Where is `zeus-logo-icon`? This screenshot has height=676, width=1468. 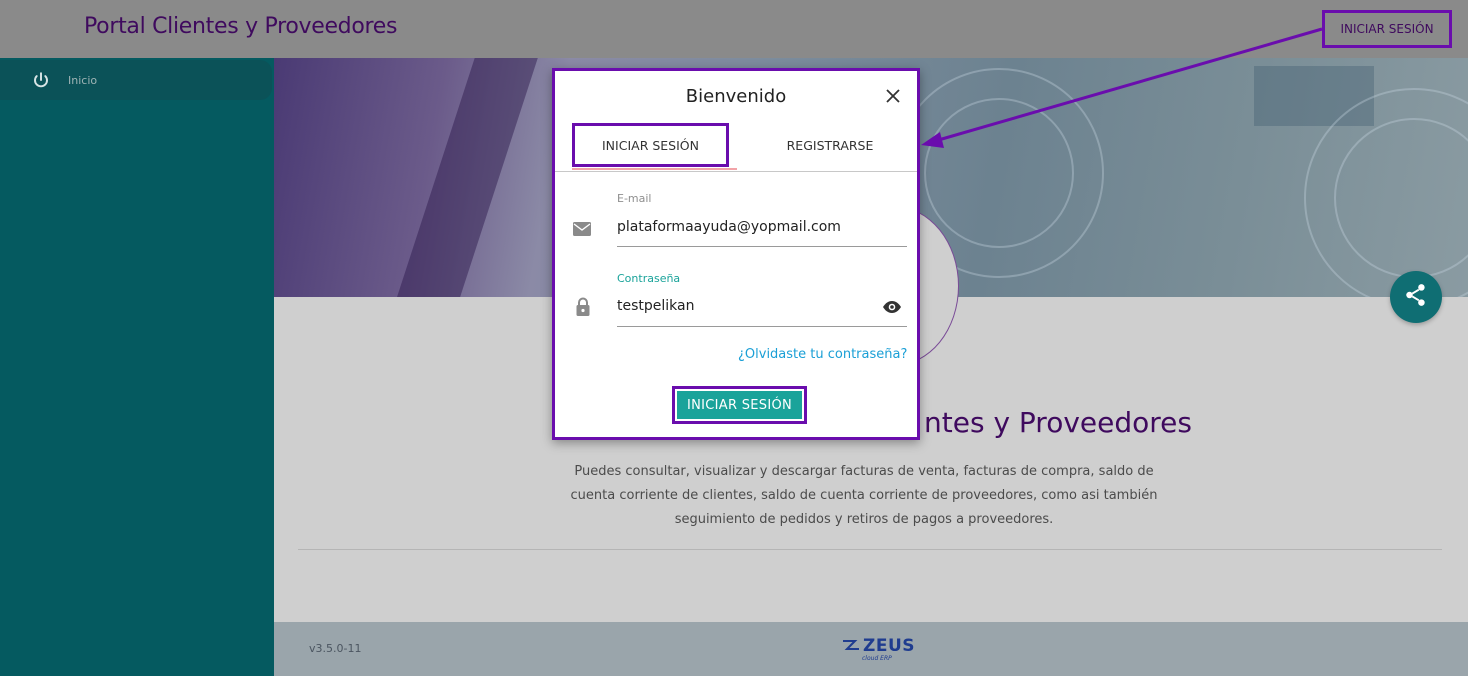 zeus-logo-icon is located at coordinates (851, 646).